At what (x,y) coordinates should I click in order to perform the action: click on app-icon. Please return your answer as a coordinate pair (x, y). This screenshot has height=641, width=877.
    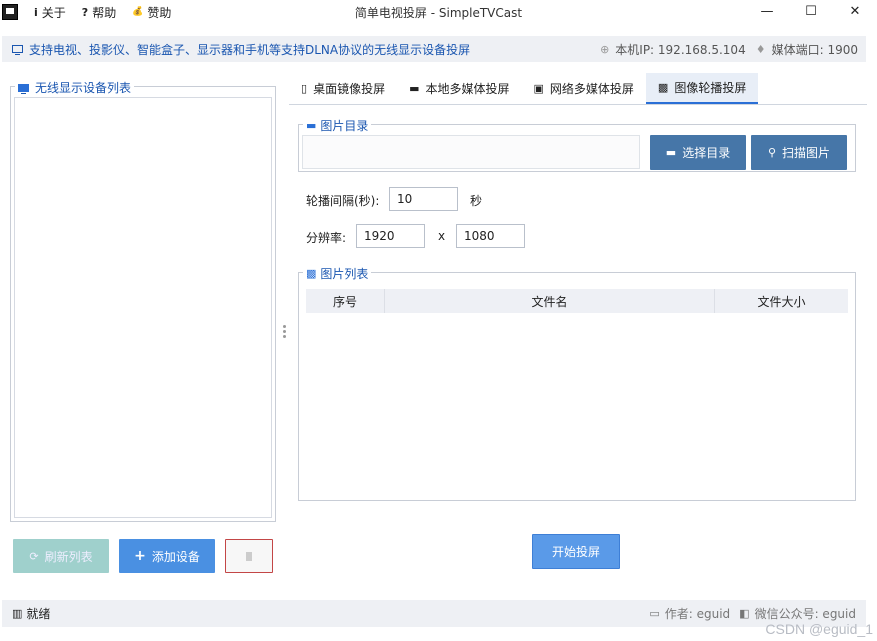
    Looking at the image, I should click on (10, 12).